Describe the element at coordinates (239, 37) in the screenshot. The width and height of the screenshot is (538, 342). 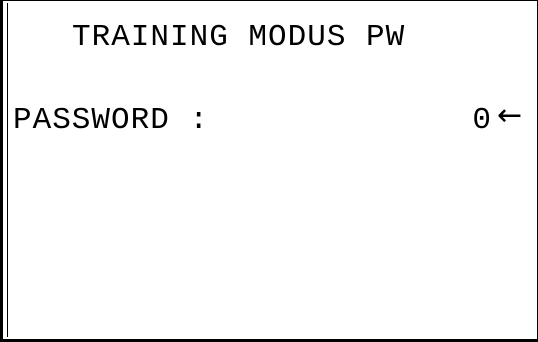
I see `screen-title: TRAINING MODUS PW` at that location.